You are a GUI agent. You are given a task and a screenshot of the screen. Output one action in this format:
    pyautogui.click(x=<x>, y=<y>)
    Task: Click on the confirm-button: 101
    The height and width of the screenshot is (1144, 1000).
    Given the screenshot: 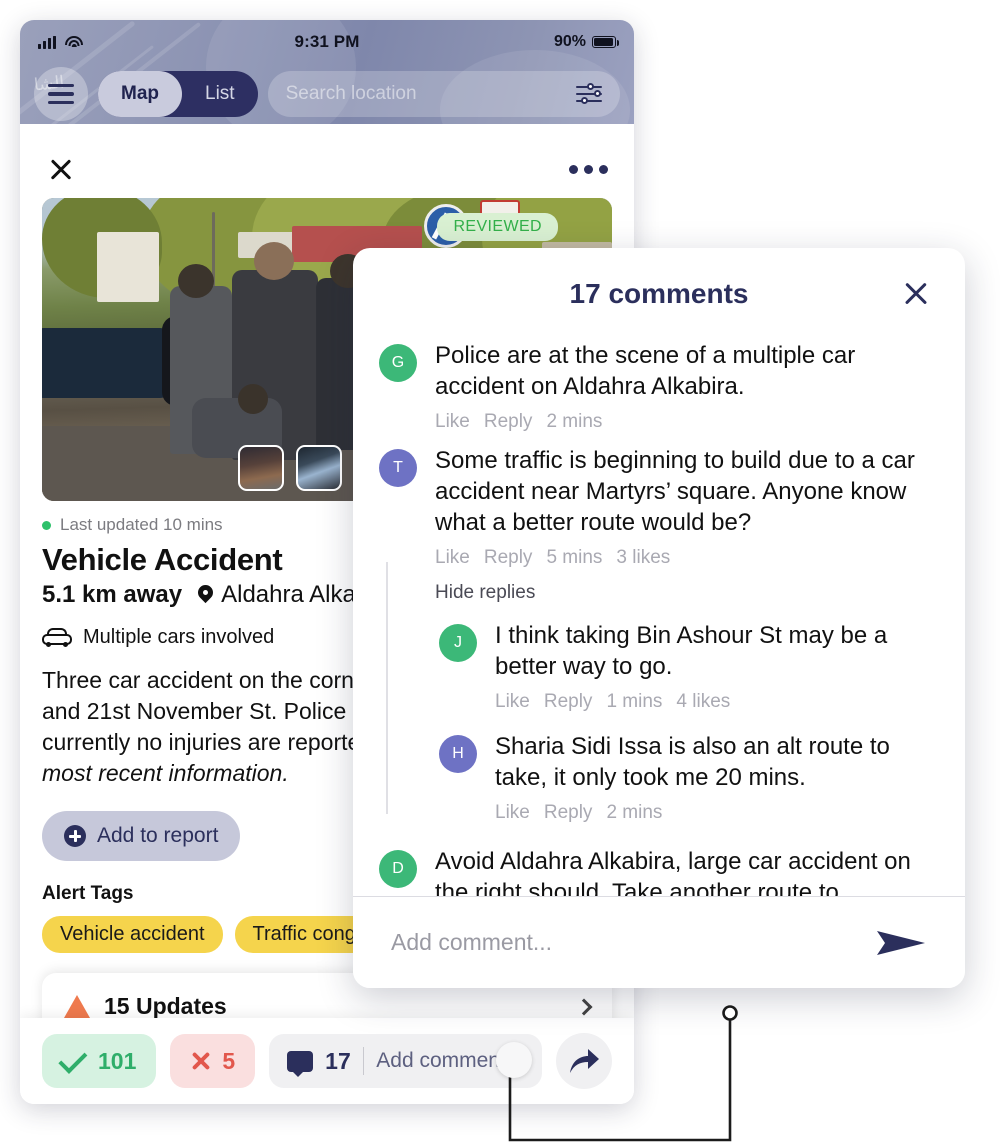 What is the action you would take?
    pyautogui.click(x=99, y=1061)
    